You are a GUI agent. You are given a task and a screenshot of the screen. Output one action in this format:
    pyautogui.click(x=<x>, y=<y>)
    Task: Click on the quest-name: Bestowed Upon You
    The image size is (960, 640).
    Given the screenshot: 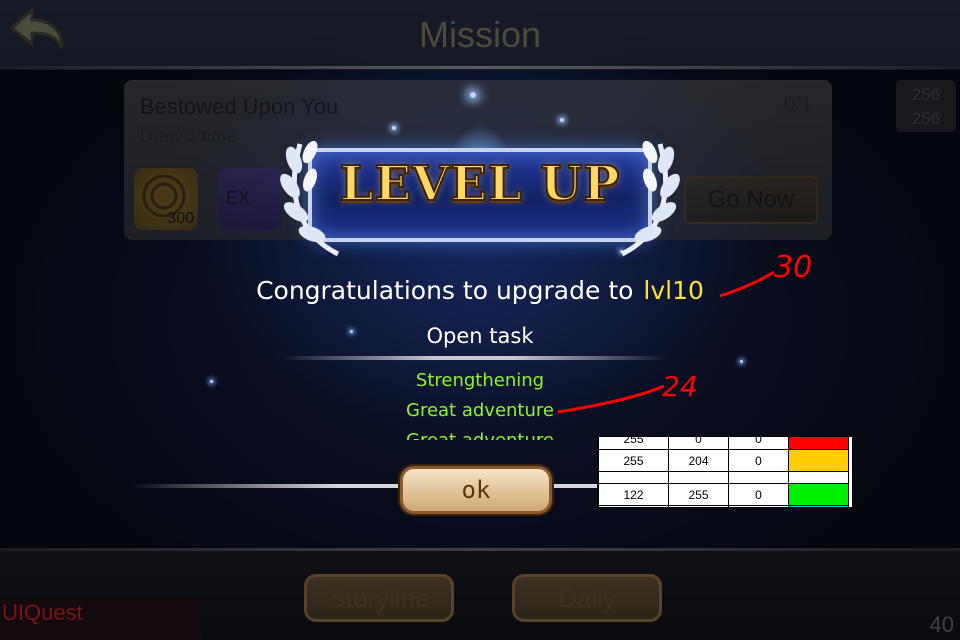 What is the action you would take?
    pyautogui.click(x=239, y=106)
    